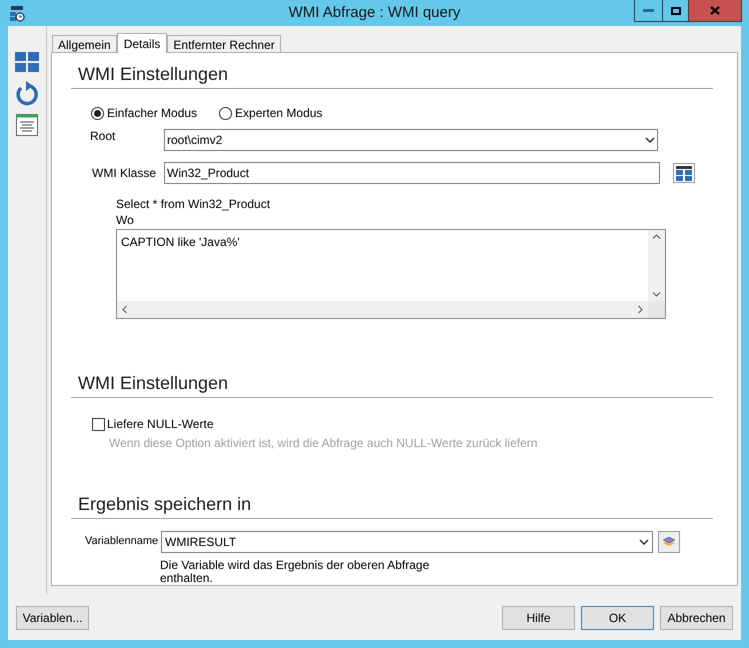  I want to click on app-icon, so click(18, 13).